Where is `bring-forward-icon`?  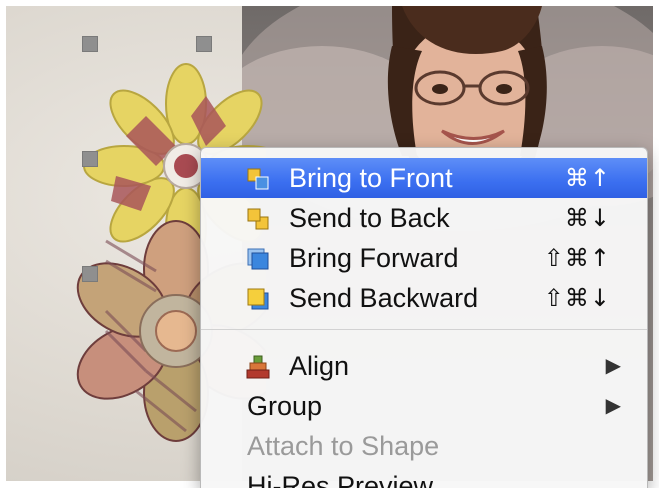
bring-forward-icon is located at coordinates (258, 259).